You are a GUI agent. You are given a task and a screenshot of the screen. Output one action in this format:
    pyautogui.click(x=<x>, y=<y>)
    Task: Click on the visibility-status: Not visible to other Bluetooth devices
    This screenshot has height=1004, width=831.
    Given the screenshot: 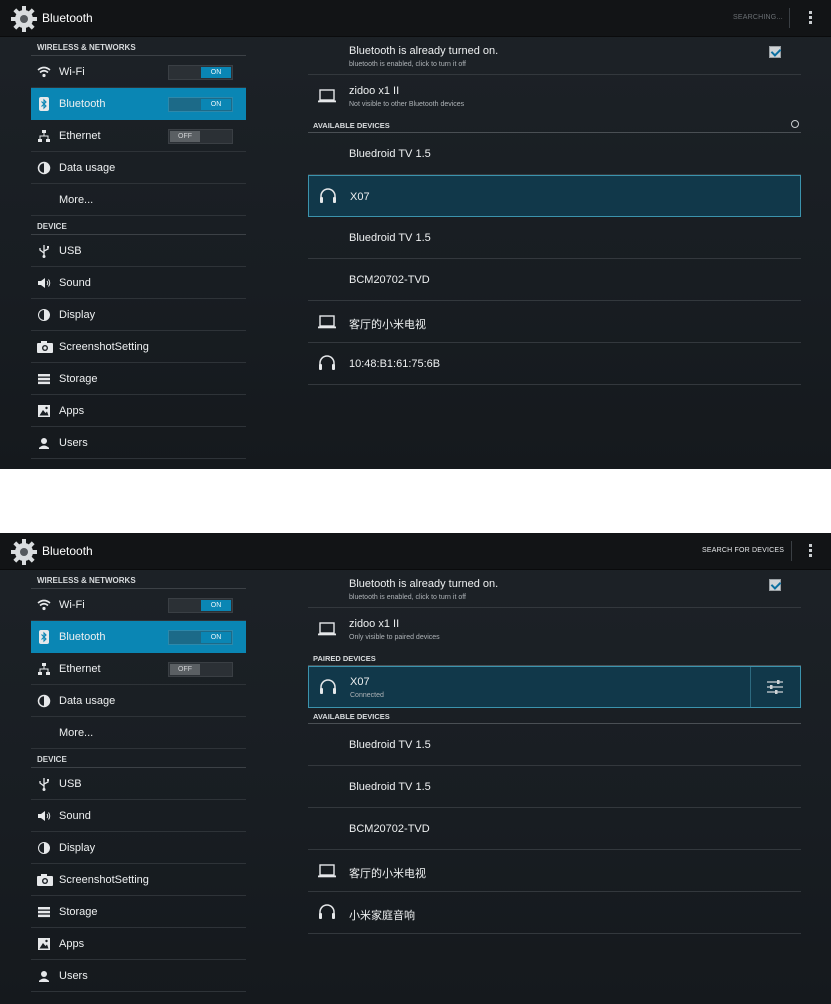 What is the action you would take?
    pyautogui.click(x=407, y=104)
    